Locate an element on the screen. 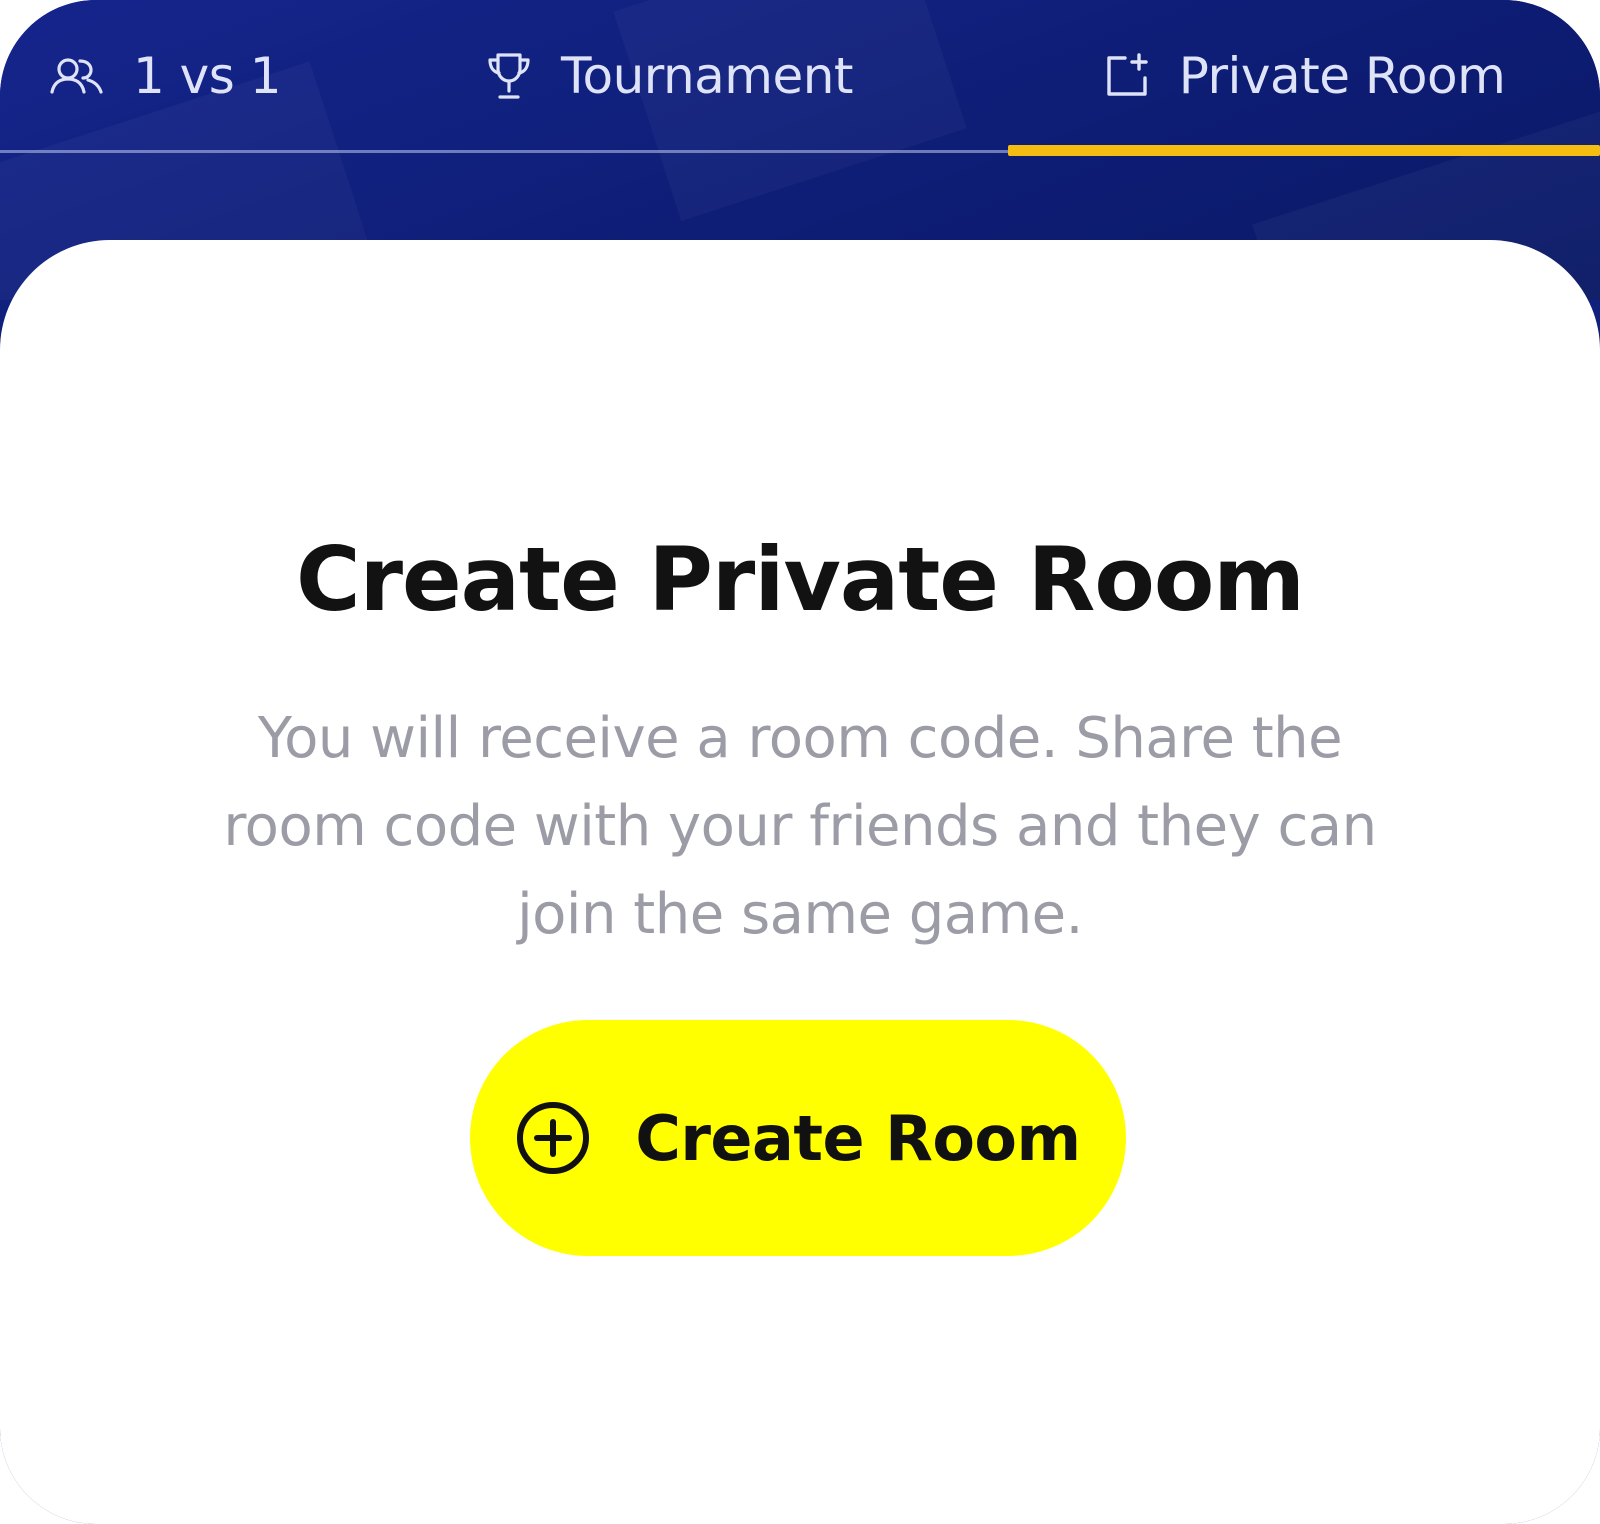  mode-tabs: 1 vs 1 Tournament Private Room is located at coordinates (800, 76).